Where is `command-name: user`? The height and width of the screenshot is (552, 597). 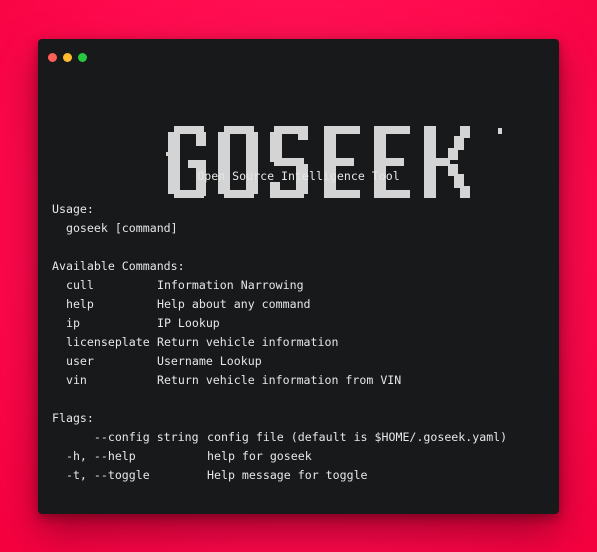
command-name: user is located at coordinates (79, 361).